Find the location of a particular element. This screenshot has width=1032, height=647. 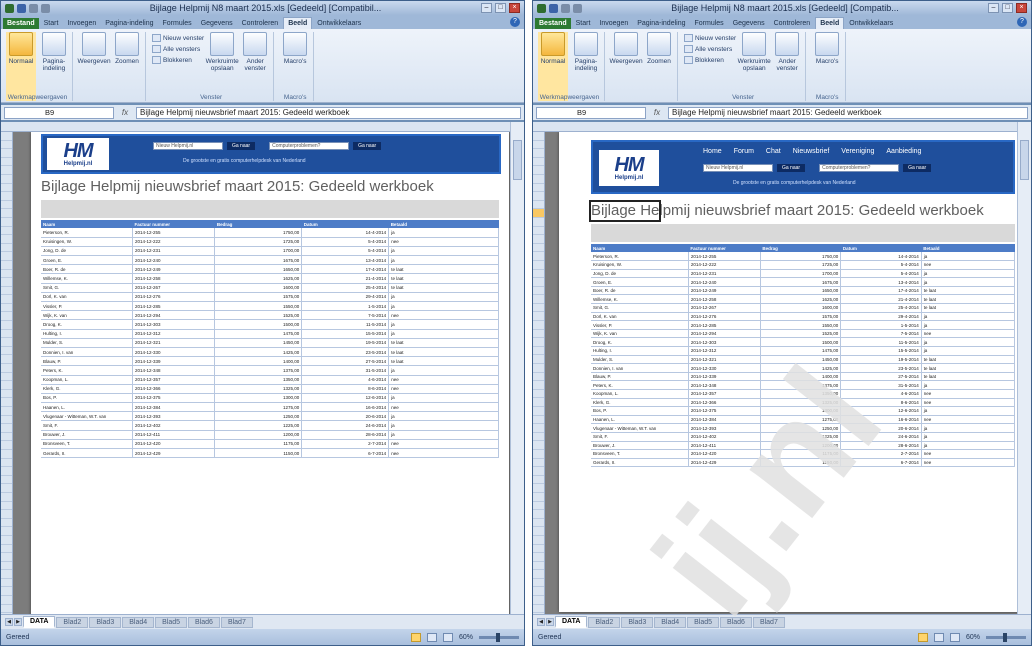

tab-formules: Formules is located at coordinates (709, 23).